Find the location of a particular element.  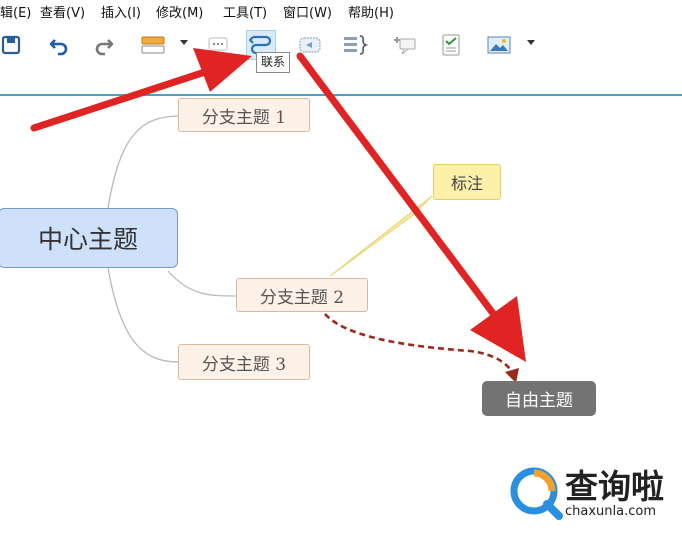

subtopic-1: 分支主题 1 is located at coordinates (244, 115).